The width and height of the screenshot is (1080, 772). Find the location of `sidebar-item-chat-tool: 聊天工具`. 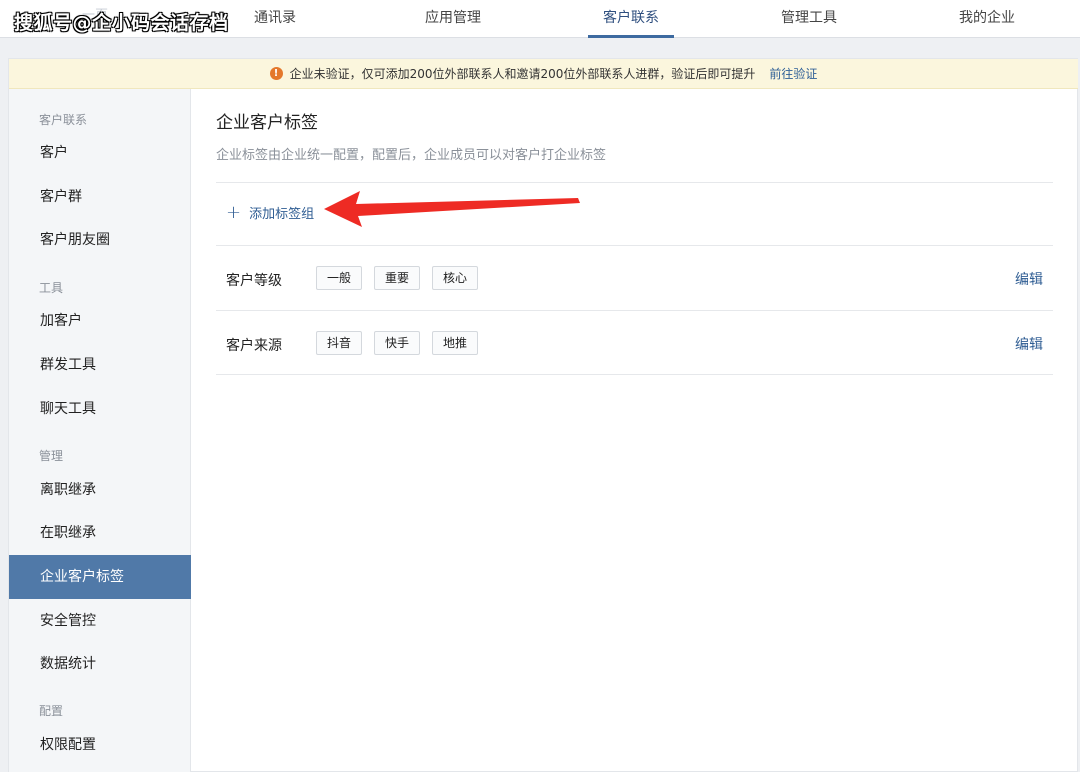

sidebar-item-chat-tool: 聊天工具 is located at coordinates (100, 409).